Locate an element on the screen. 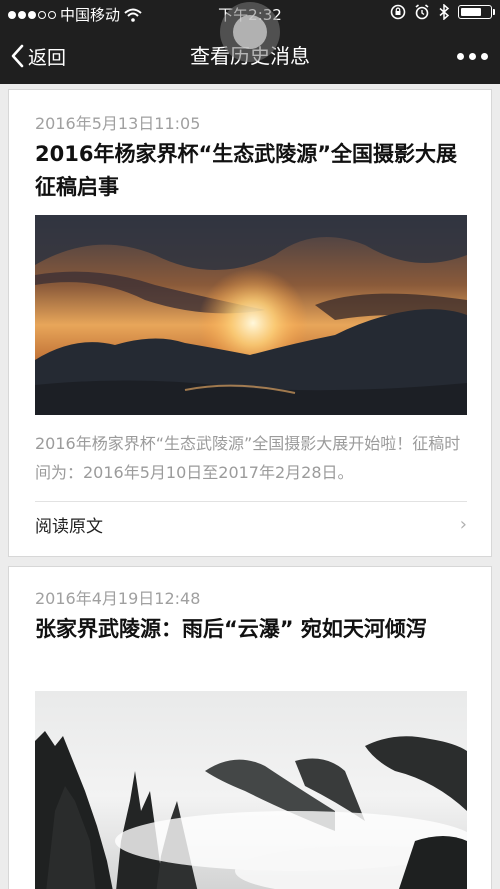 The width and height of the screenshot is (500, 889). alarm-icon is located at coordinates (422, 12).